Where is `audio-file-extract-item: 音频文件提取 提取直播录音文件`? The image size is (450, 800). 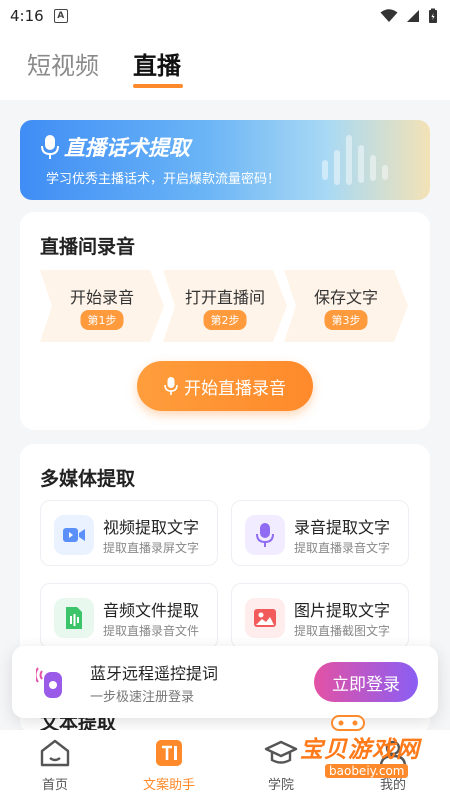 audio-file-extract-item: 音频文件提取 提取直播录音文件 is located at coordinates (129, 616).